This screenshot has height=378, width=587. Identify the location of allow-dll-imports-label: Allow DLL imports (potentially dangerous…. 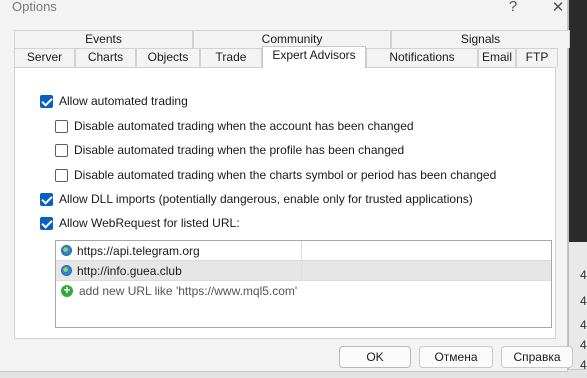
(266, 199).